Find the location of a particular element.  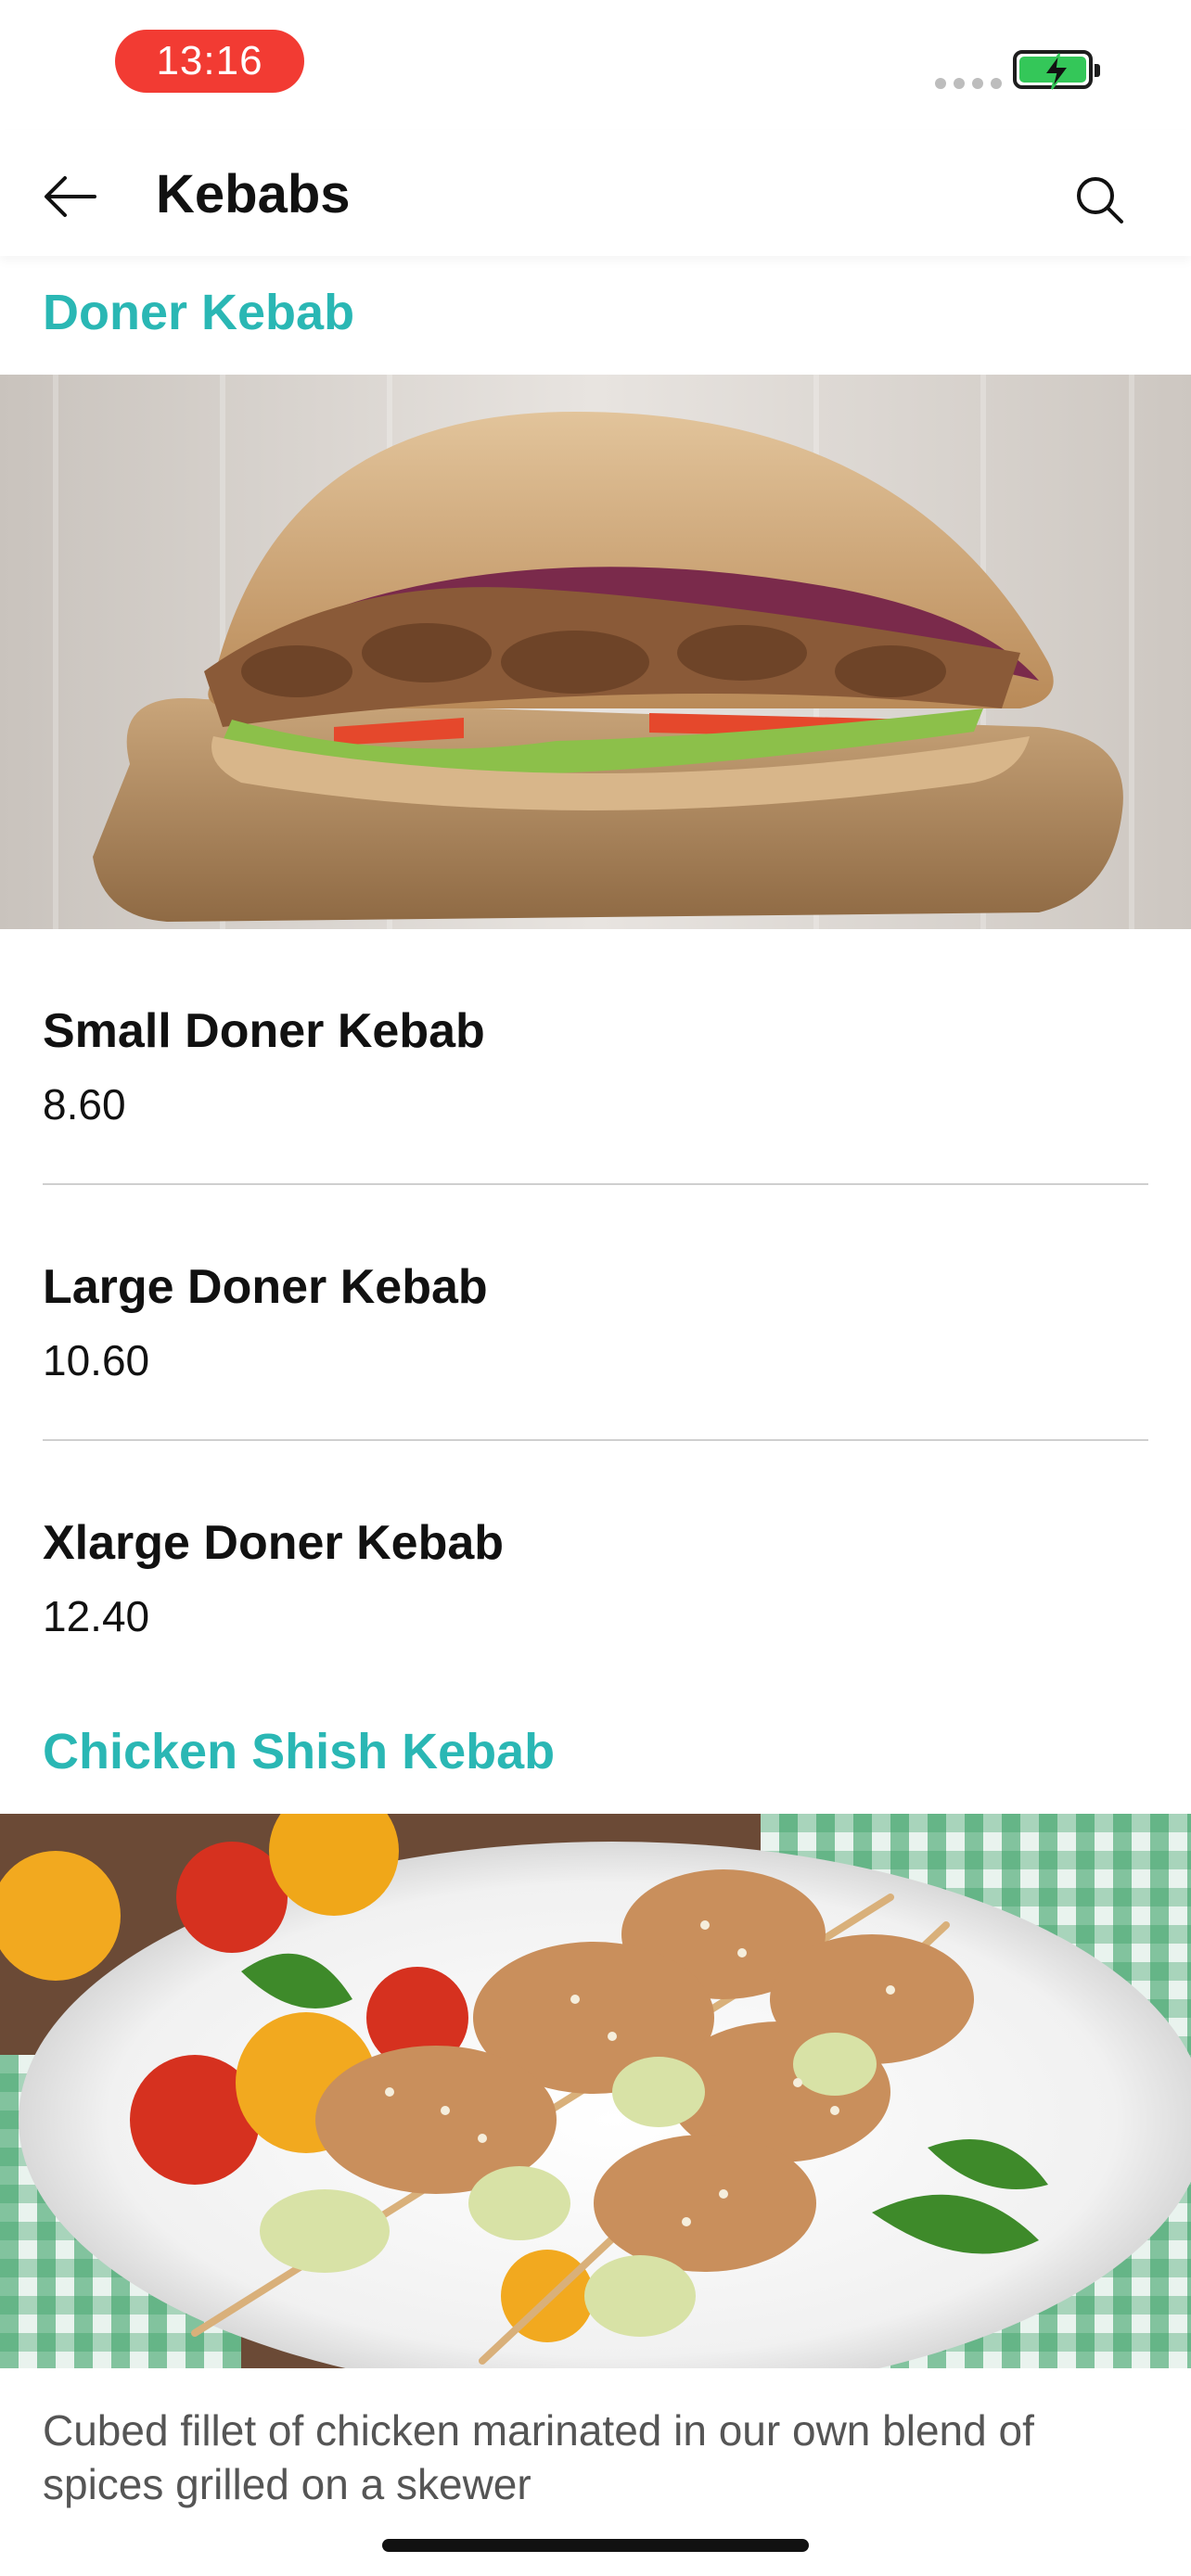

search-icon is located at coordinates (1100, 200).